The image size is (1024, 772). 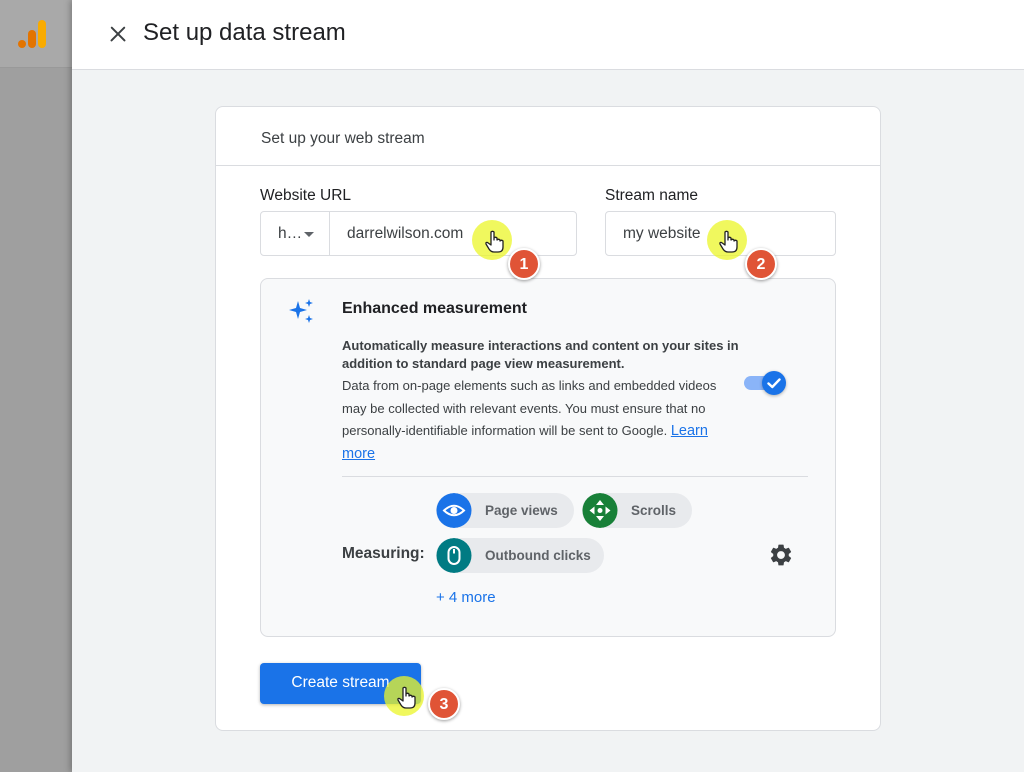 I want to click on chip-outbound-clicks: Outbound clicks, so click(x=520, y=555).